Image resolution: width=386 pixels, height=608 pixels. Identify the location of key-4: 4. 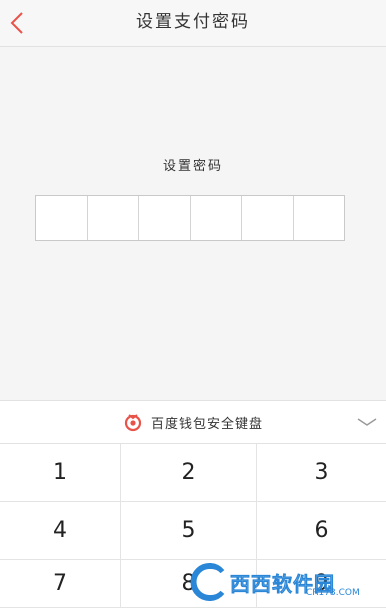
(60, 531).